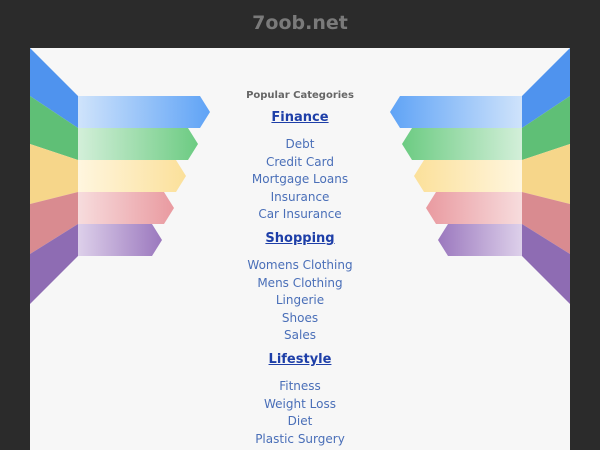  What do you see at coordinates (300, 198) in the screenshot?
I see `link-insurance: Insurance` at bounding box center [300, 198].